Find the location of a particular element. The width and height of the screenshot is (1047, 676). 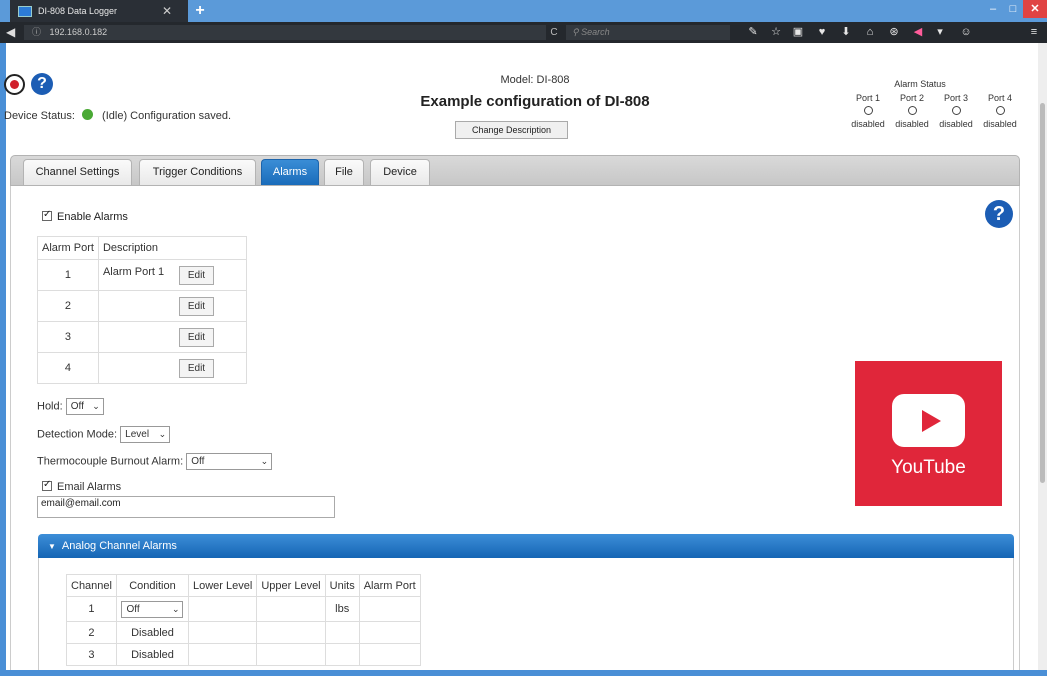

info-icon: ⓘ is located at coordinates (36, 32).